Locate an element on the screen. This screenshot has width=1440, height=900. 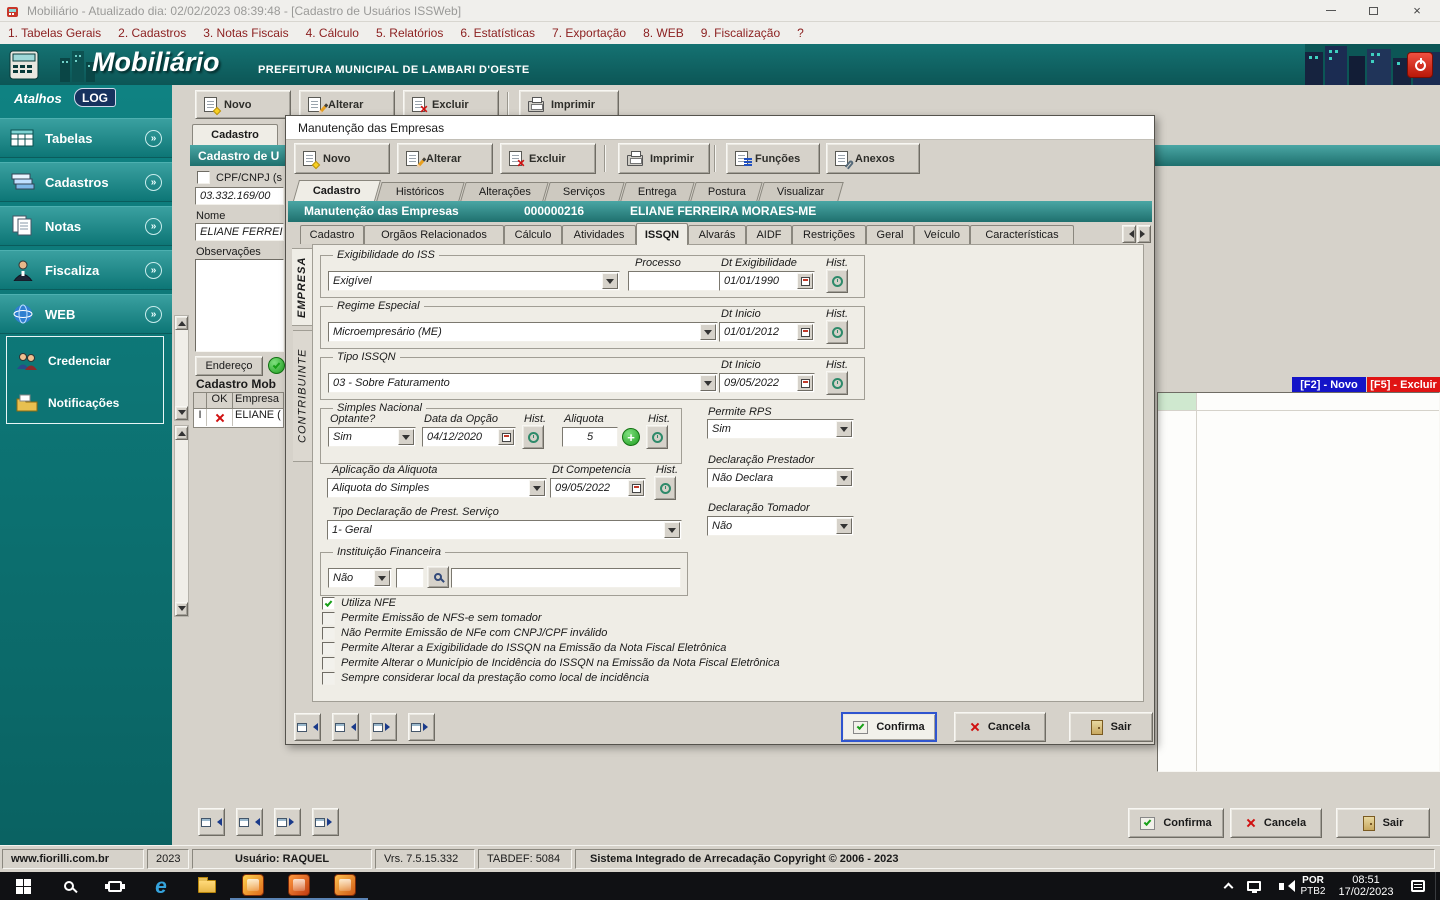
sidebar-item-credenciar: Credenciar is located at coordinates (85, 361).